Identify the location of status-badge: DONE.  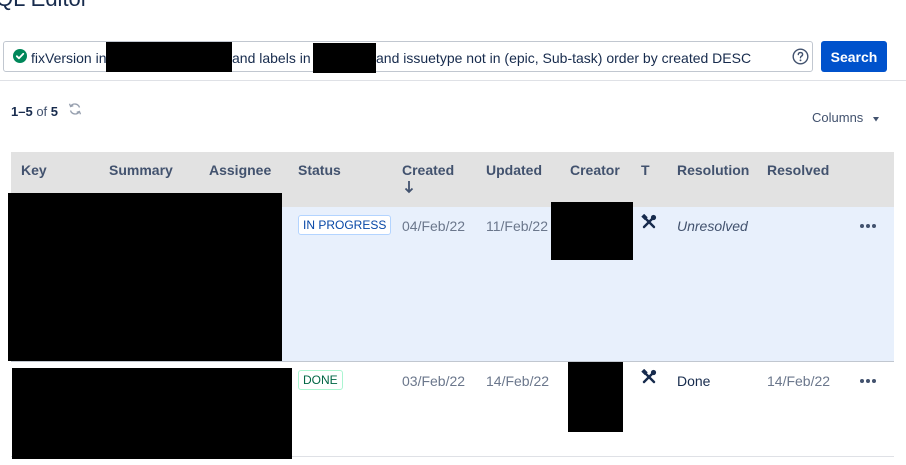
(320, 380).